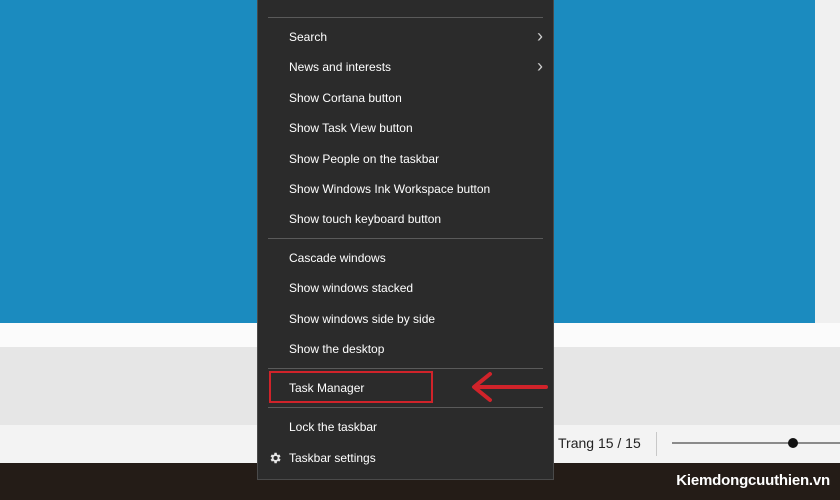 The image size is (840, 500). Describe the element at coordinates (656, 444) in the screenshot. I see `status-separator` at that location.